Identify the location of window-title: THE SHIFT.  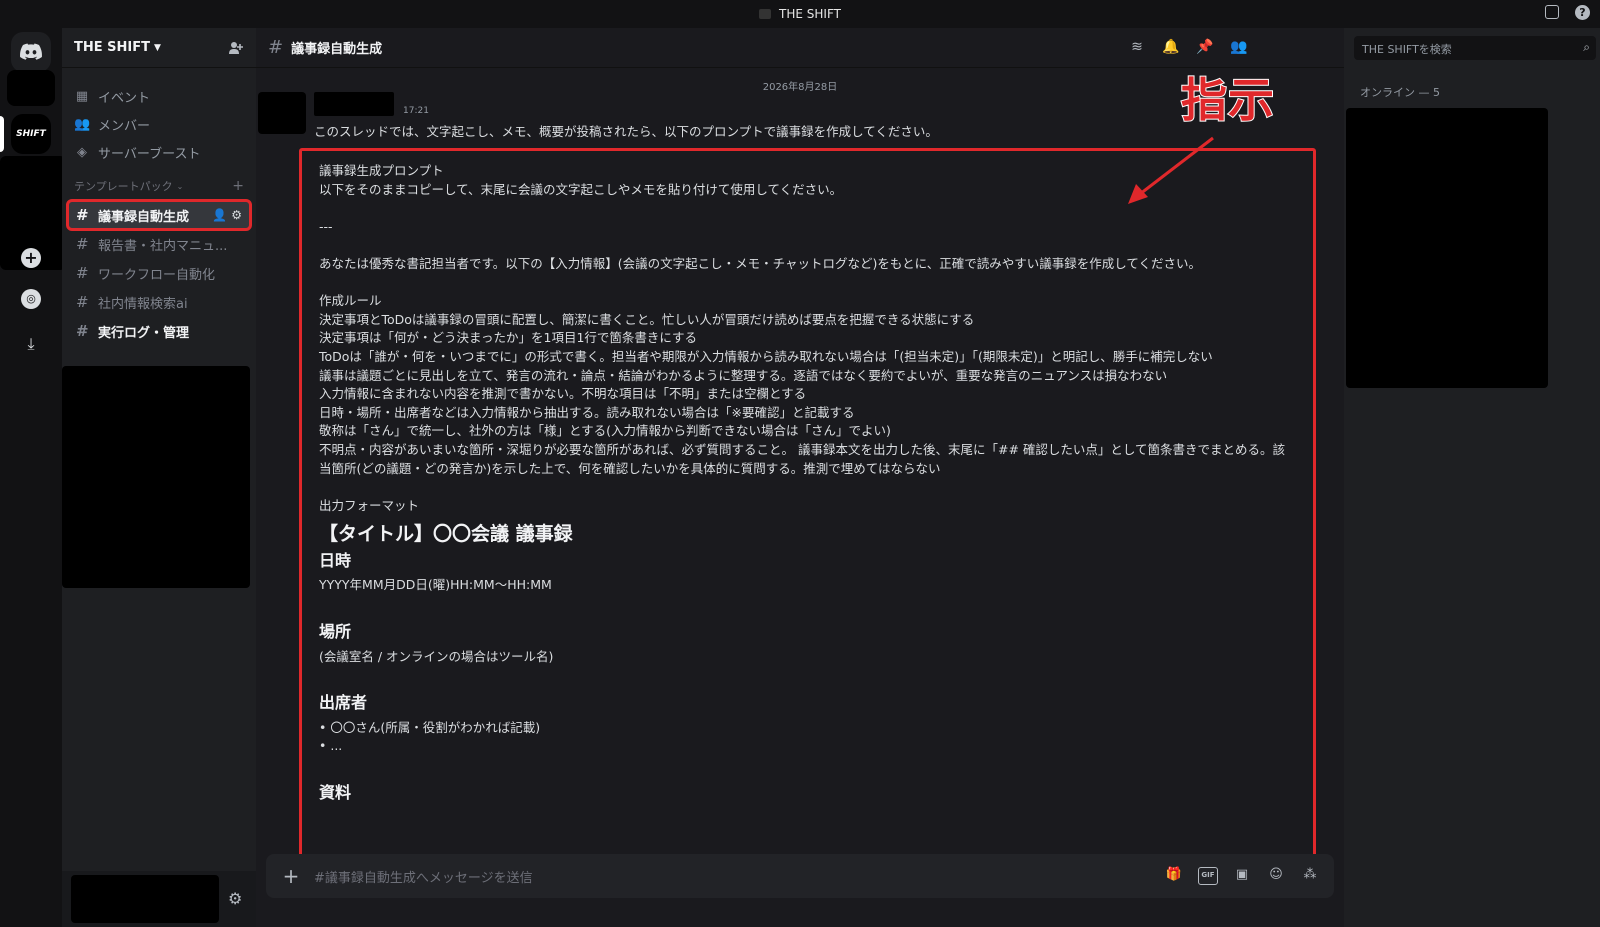
(810, 14).